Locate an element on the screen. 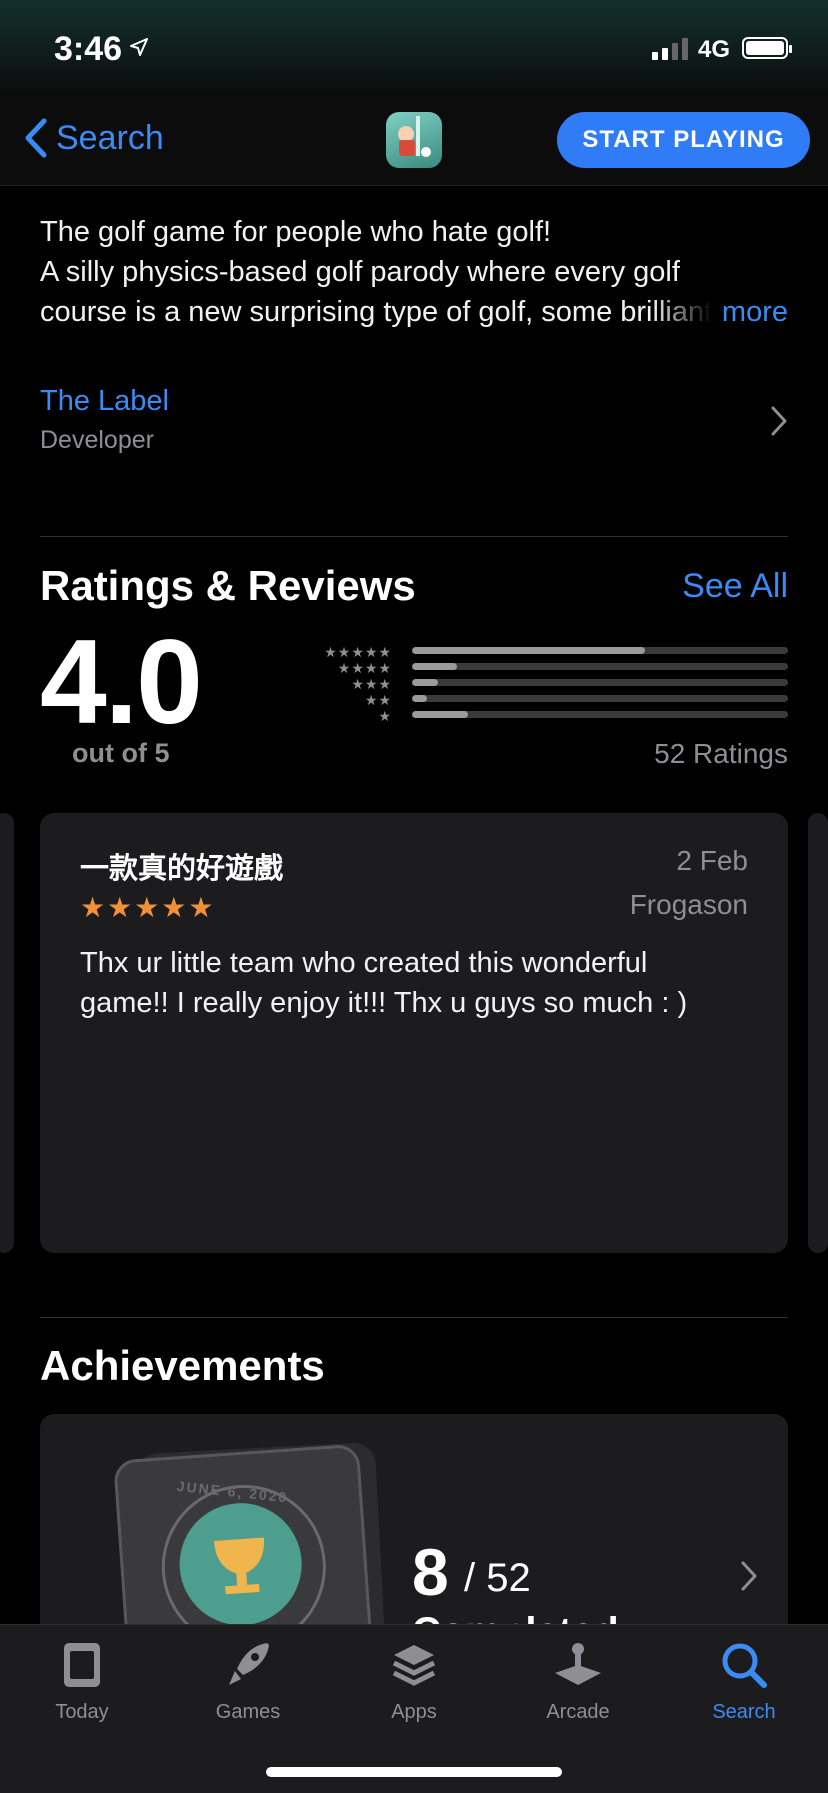 This screenshot has width=828, height=1793. tab-search: Search is located at coordinates (744, 1681).